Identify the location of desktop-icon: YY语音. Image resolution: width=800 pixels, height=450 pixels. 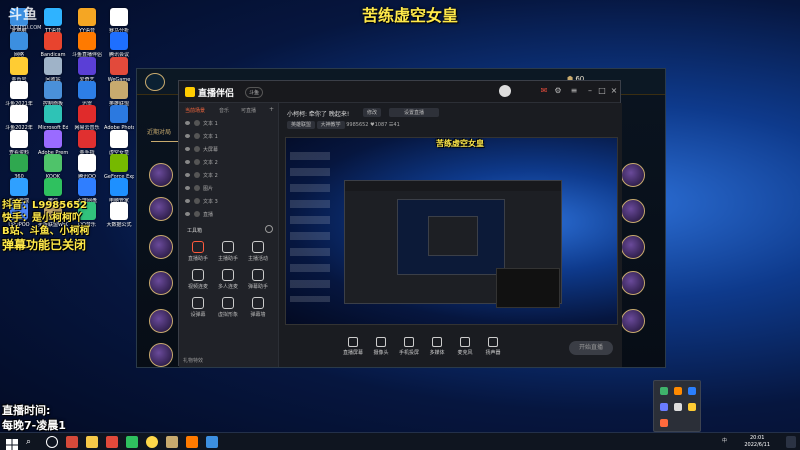
(87, 21).